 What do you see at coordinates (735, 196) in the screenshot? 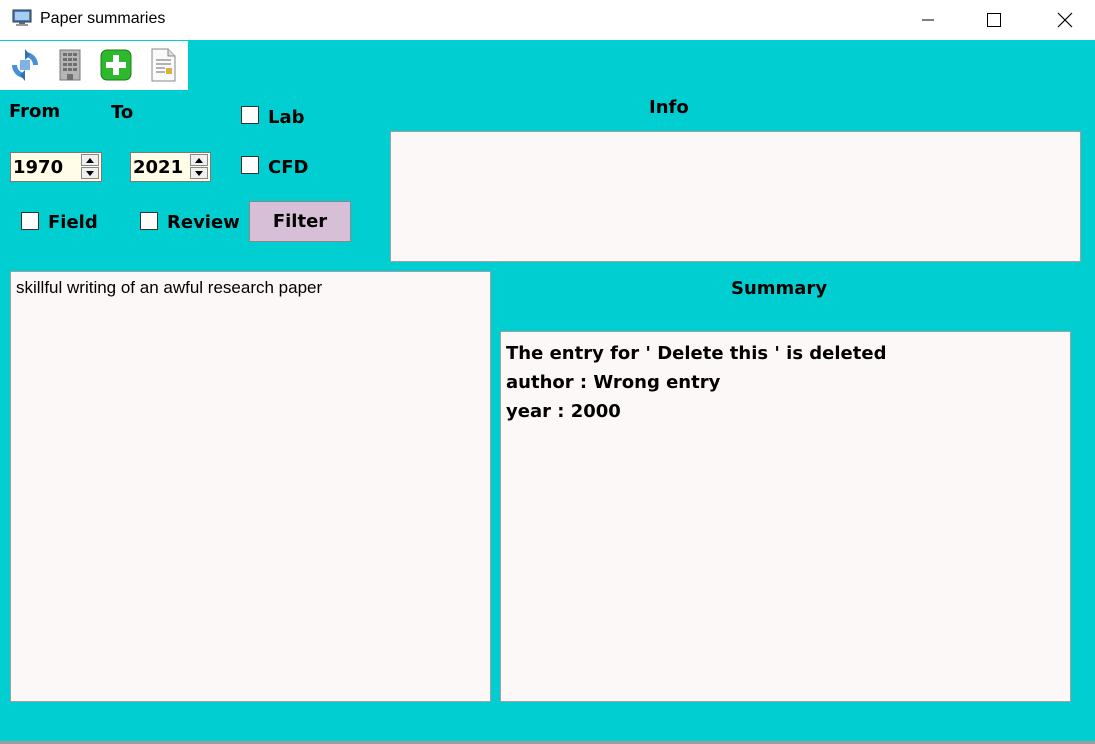
I see `info-textbox` at bounding box center [735, 196].